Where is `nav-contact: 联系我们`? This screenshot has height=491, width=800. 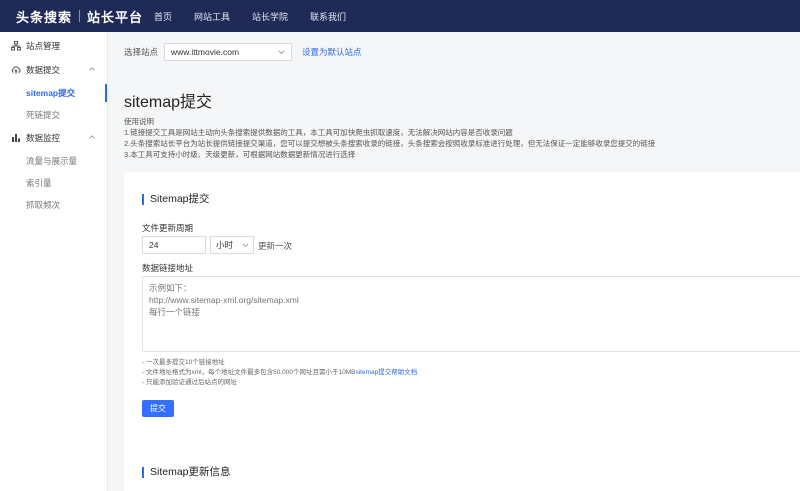 nav-contact: 联系我们 is located at coordinates (328, 16).